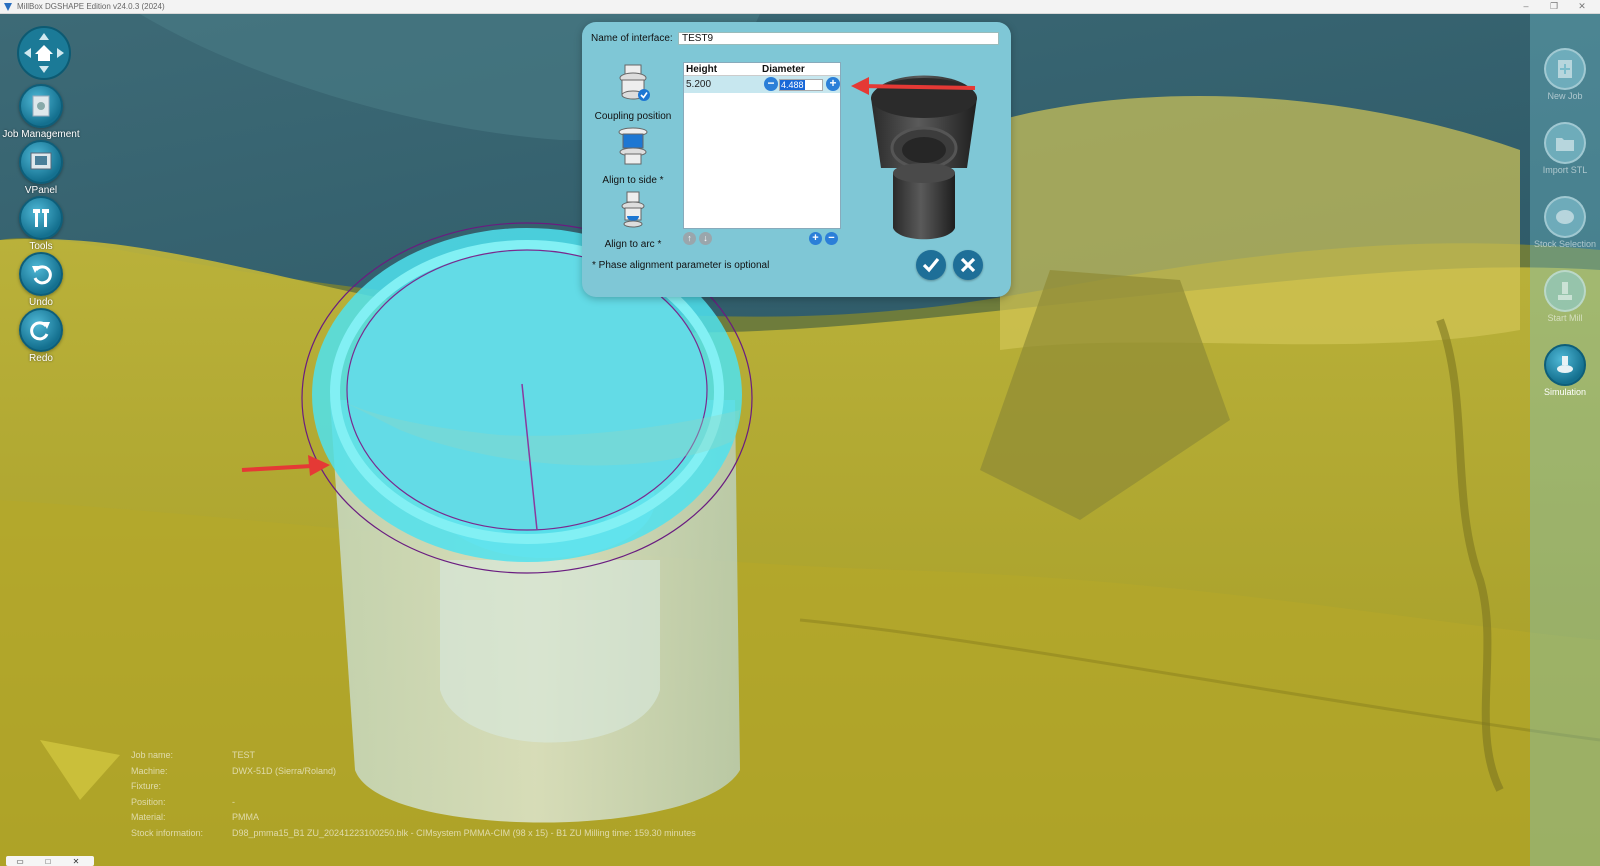  I want to click on confirm-button, so click(931, 265).